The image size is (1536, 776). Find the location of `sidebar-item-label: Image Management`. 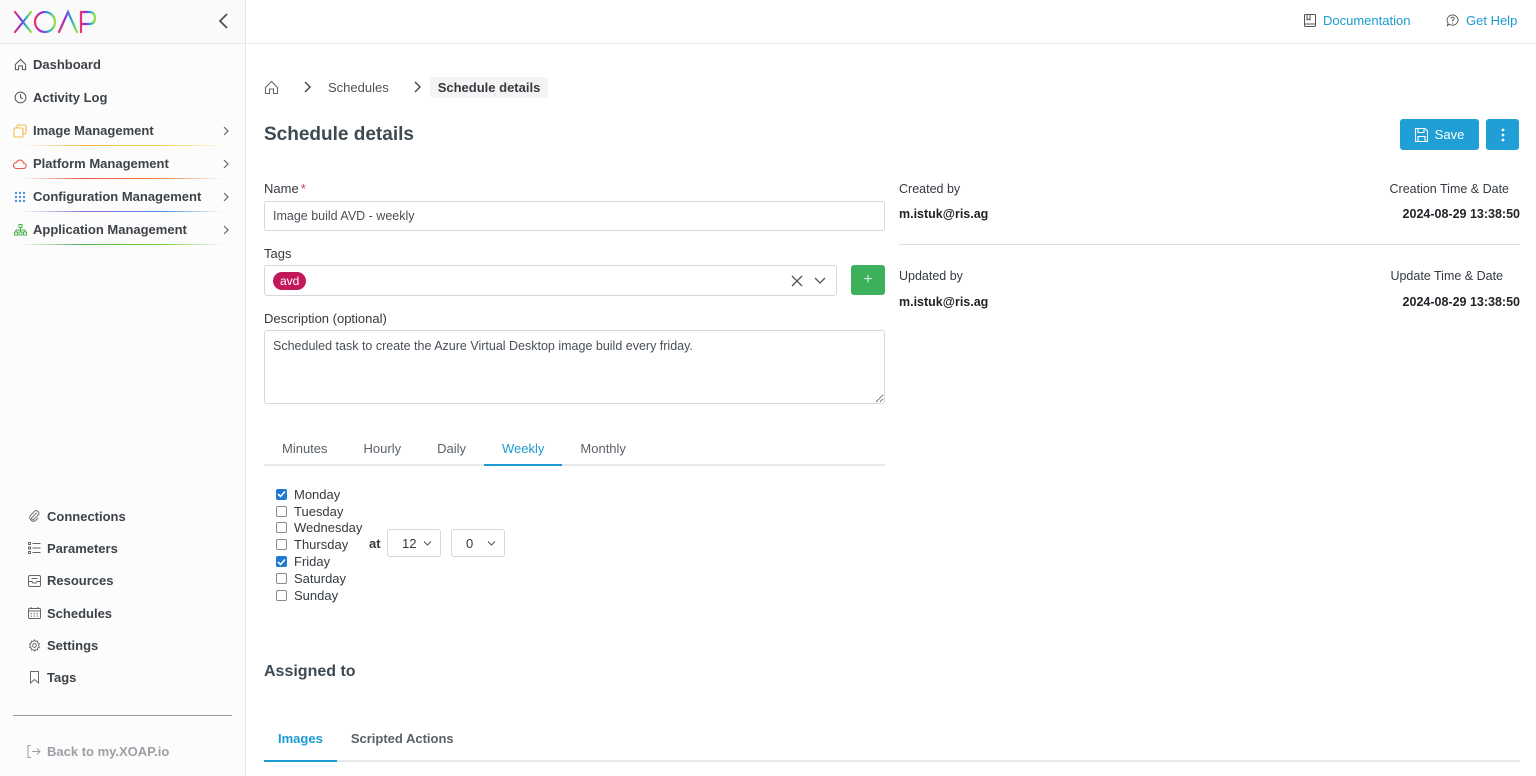

sidebar-item-label: Image Management is located at coordinates (93, 130).